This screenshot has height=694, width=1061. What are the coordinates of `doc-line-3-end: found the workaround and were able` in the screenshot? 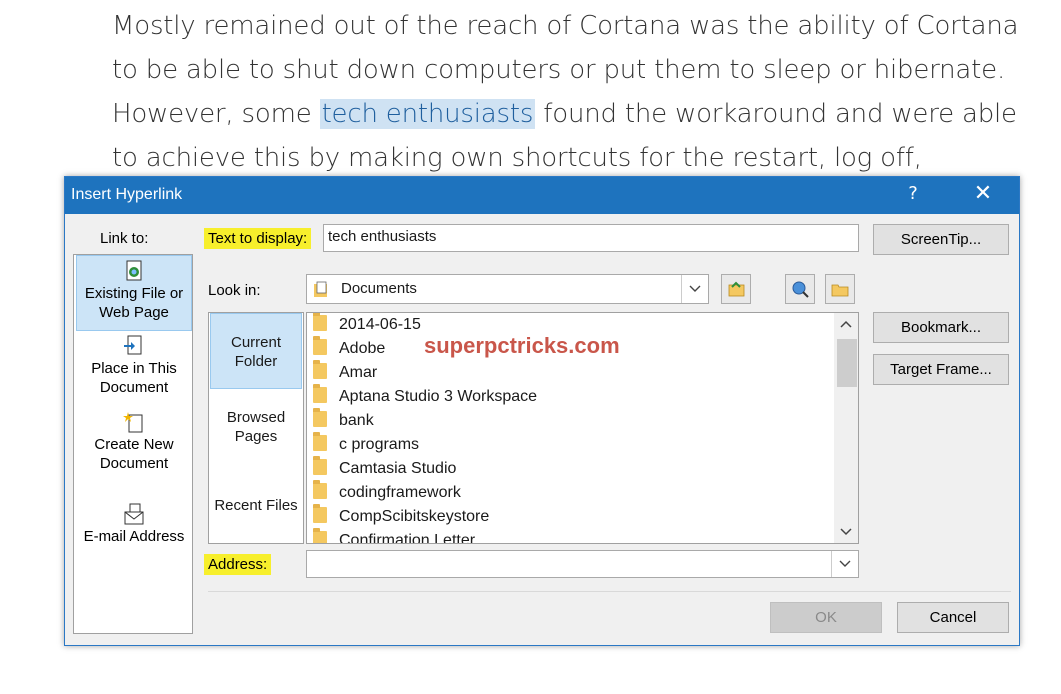 It's located at (776, 114).